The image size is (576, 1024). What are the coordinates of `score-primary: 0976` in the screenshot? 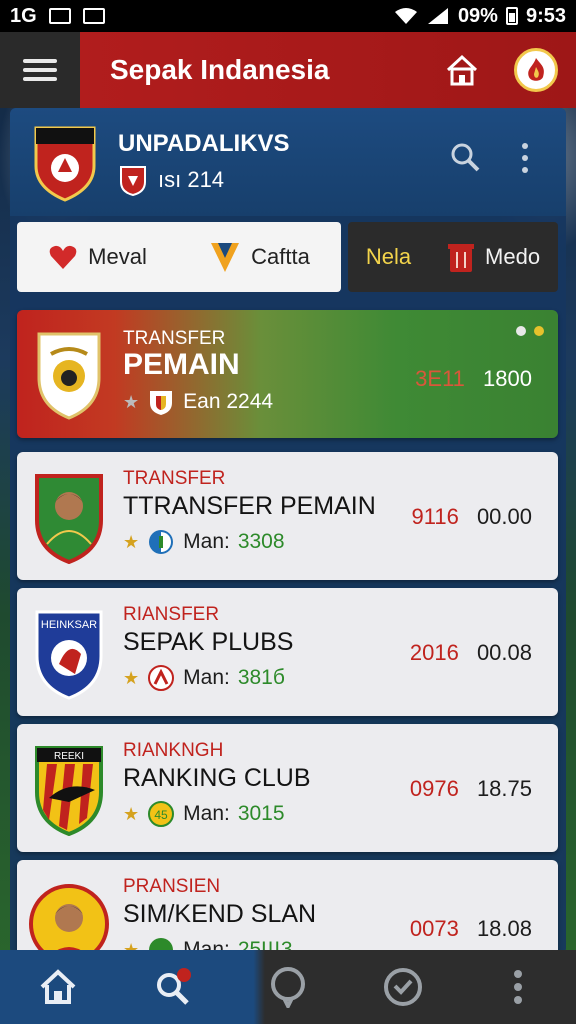 It's located at (434, 788).